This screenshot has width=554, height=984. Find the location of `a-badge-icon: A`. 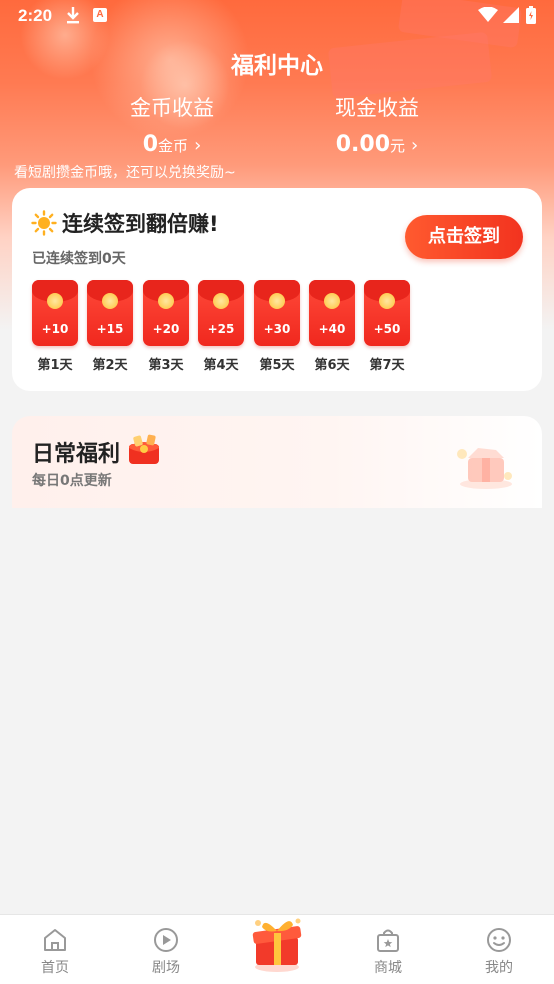

a-badge-icon: A is located at coordinates (100, 15).